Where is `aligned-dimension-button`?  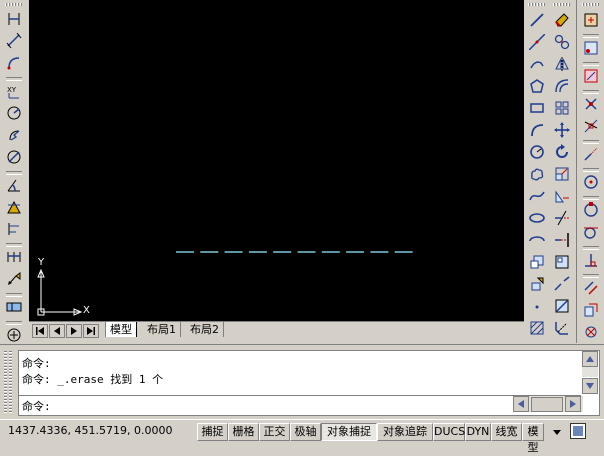
aligned-dimension-button is located at coordinates (14, 41).